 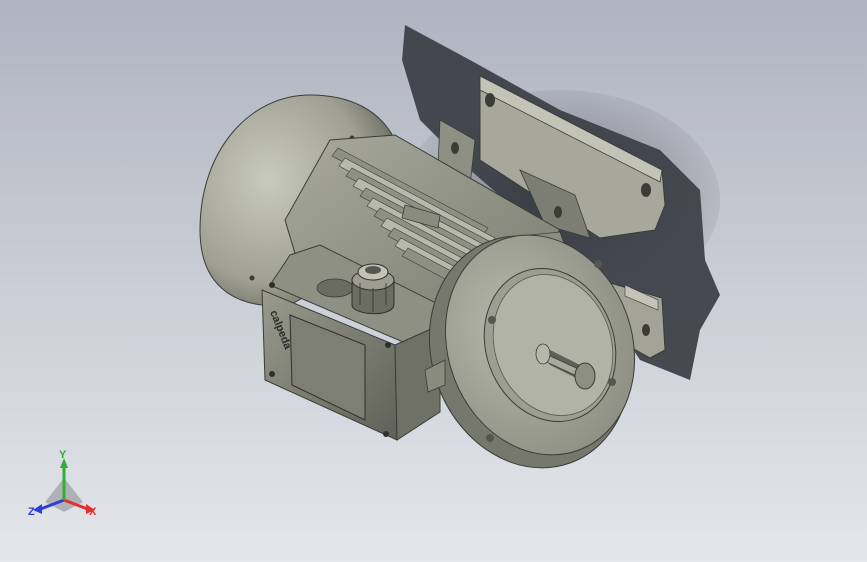 I want to click on y-axis-label: Y, so click(x=63, y=455).